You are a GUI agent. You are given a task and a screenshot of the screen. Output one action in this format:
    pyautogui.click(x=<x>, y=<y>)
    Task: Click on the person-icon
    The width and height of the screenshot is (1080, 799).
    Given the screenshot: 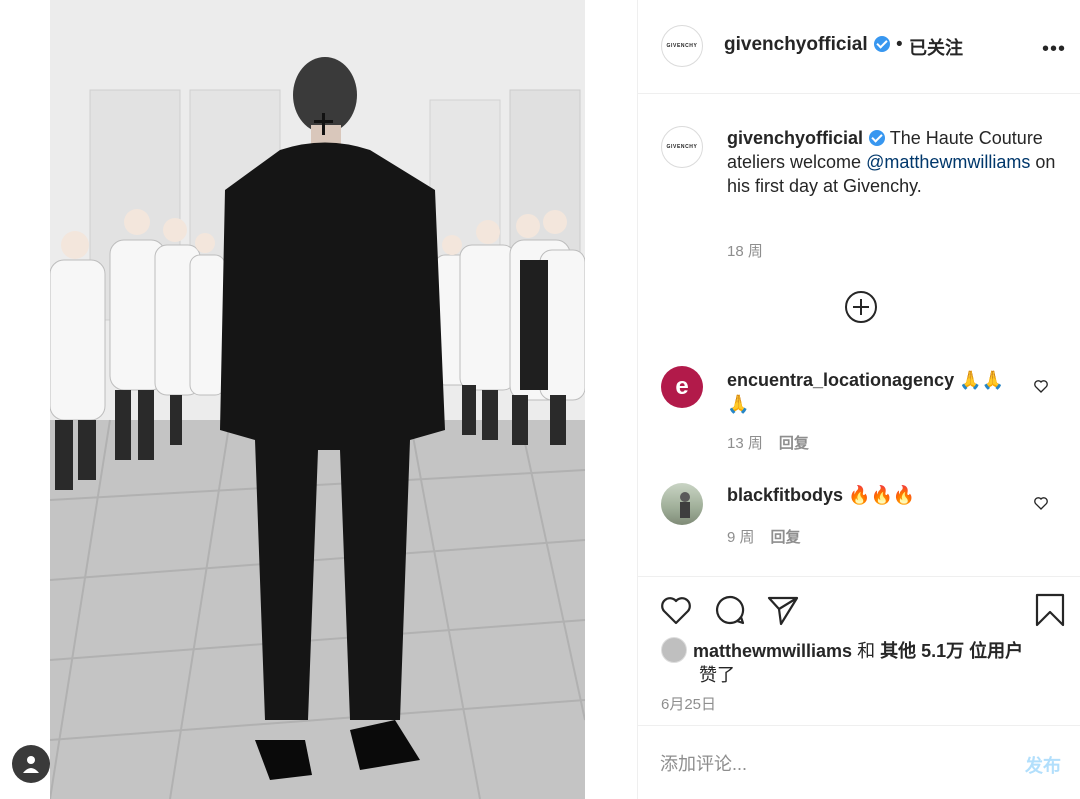 What is the action you would take?
    pyautogui.click(x=31, y=764)
    